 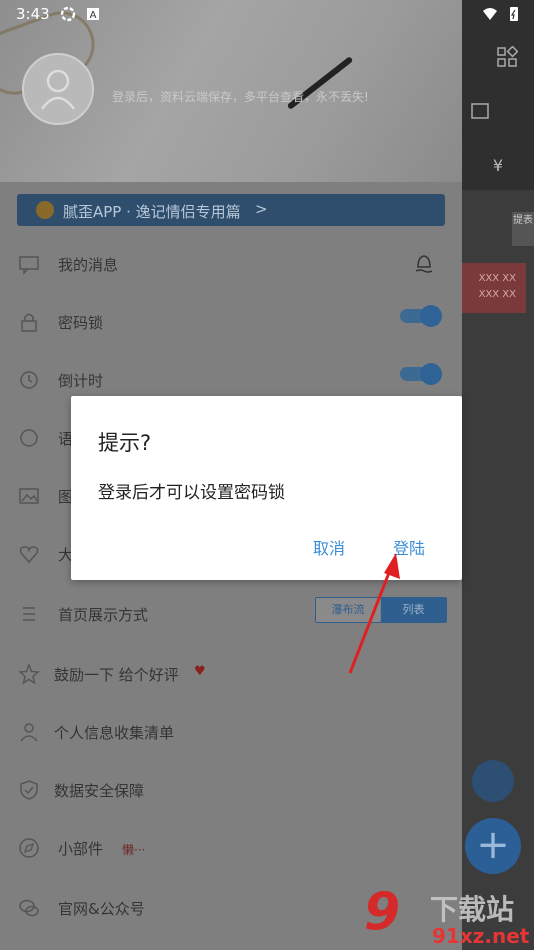 I want to click on avatar, so click(x=58, y=89).